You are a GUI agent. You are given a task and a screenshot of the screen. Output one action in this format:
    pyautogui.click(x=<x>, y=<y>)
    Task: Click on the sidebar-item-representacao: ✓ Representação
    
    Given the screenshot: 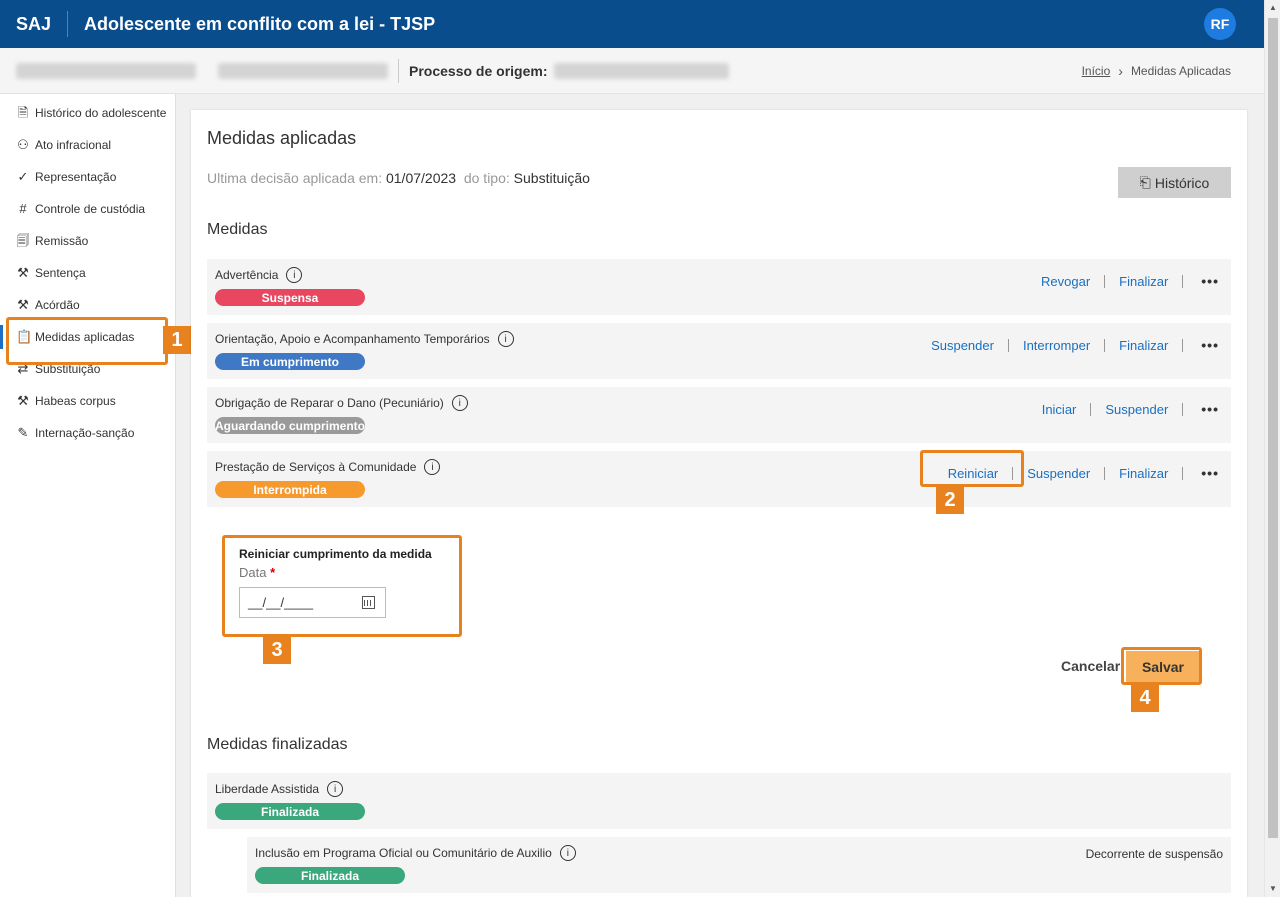 What is the action you would take?
    pyautogui.click(x=87, y=177)
    